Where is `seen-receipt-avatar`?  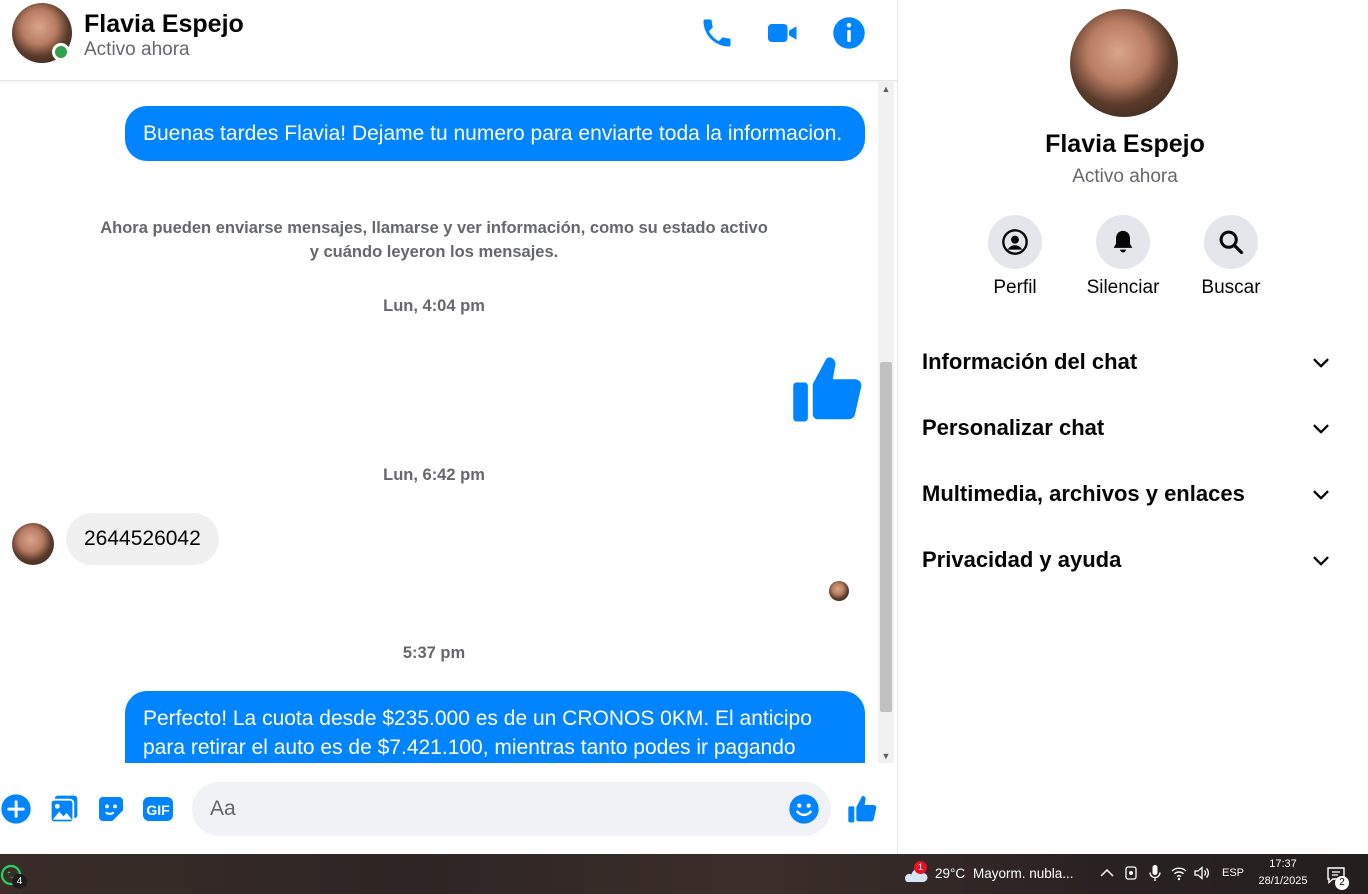 seen-receipt-avatar is located at coordinates (839, 591).